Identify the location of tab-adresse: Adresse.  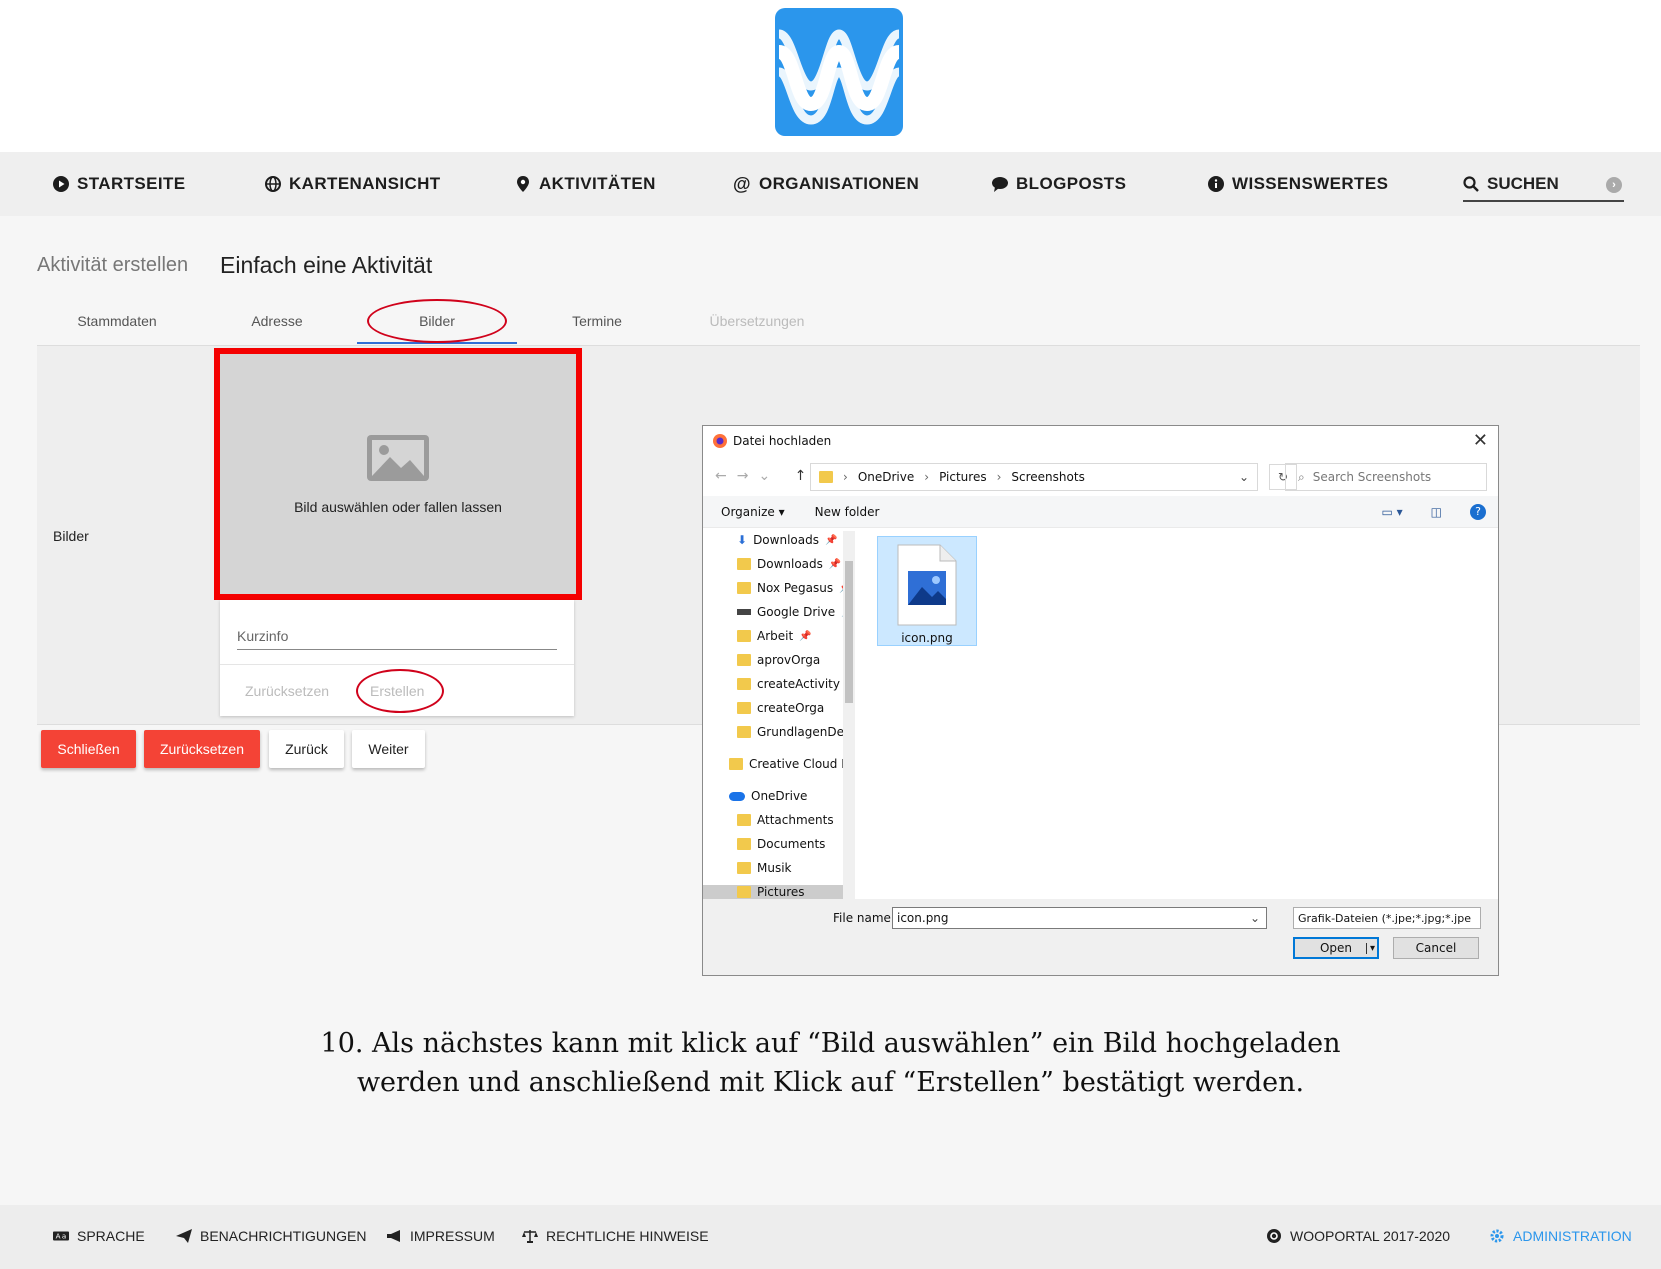
(277, 321).